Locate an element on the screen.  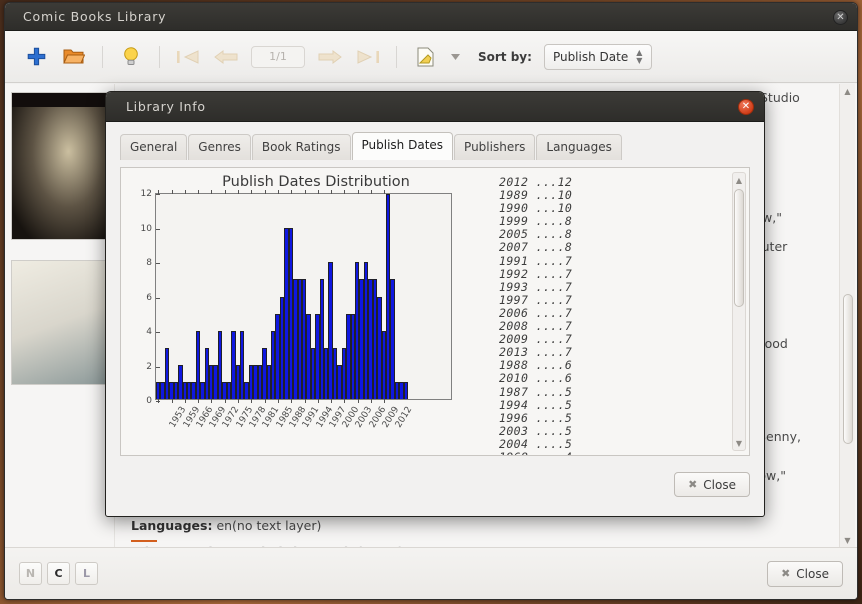
dialog-title: Library Info is located at coordinates (166, 106).